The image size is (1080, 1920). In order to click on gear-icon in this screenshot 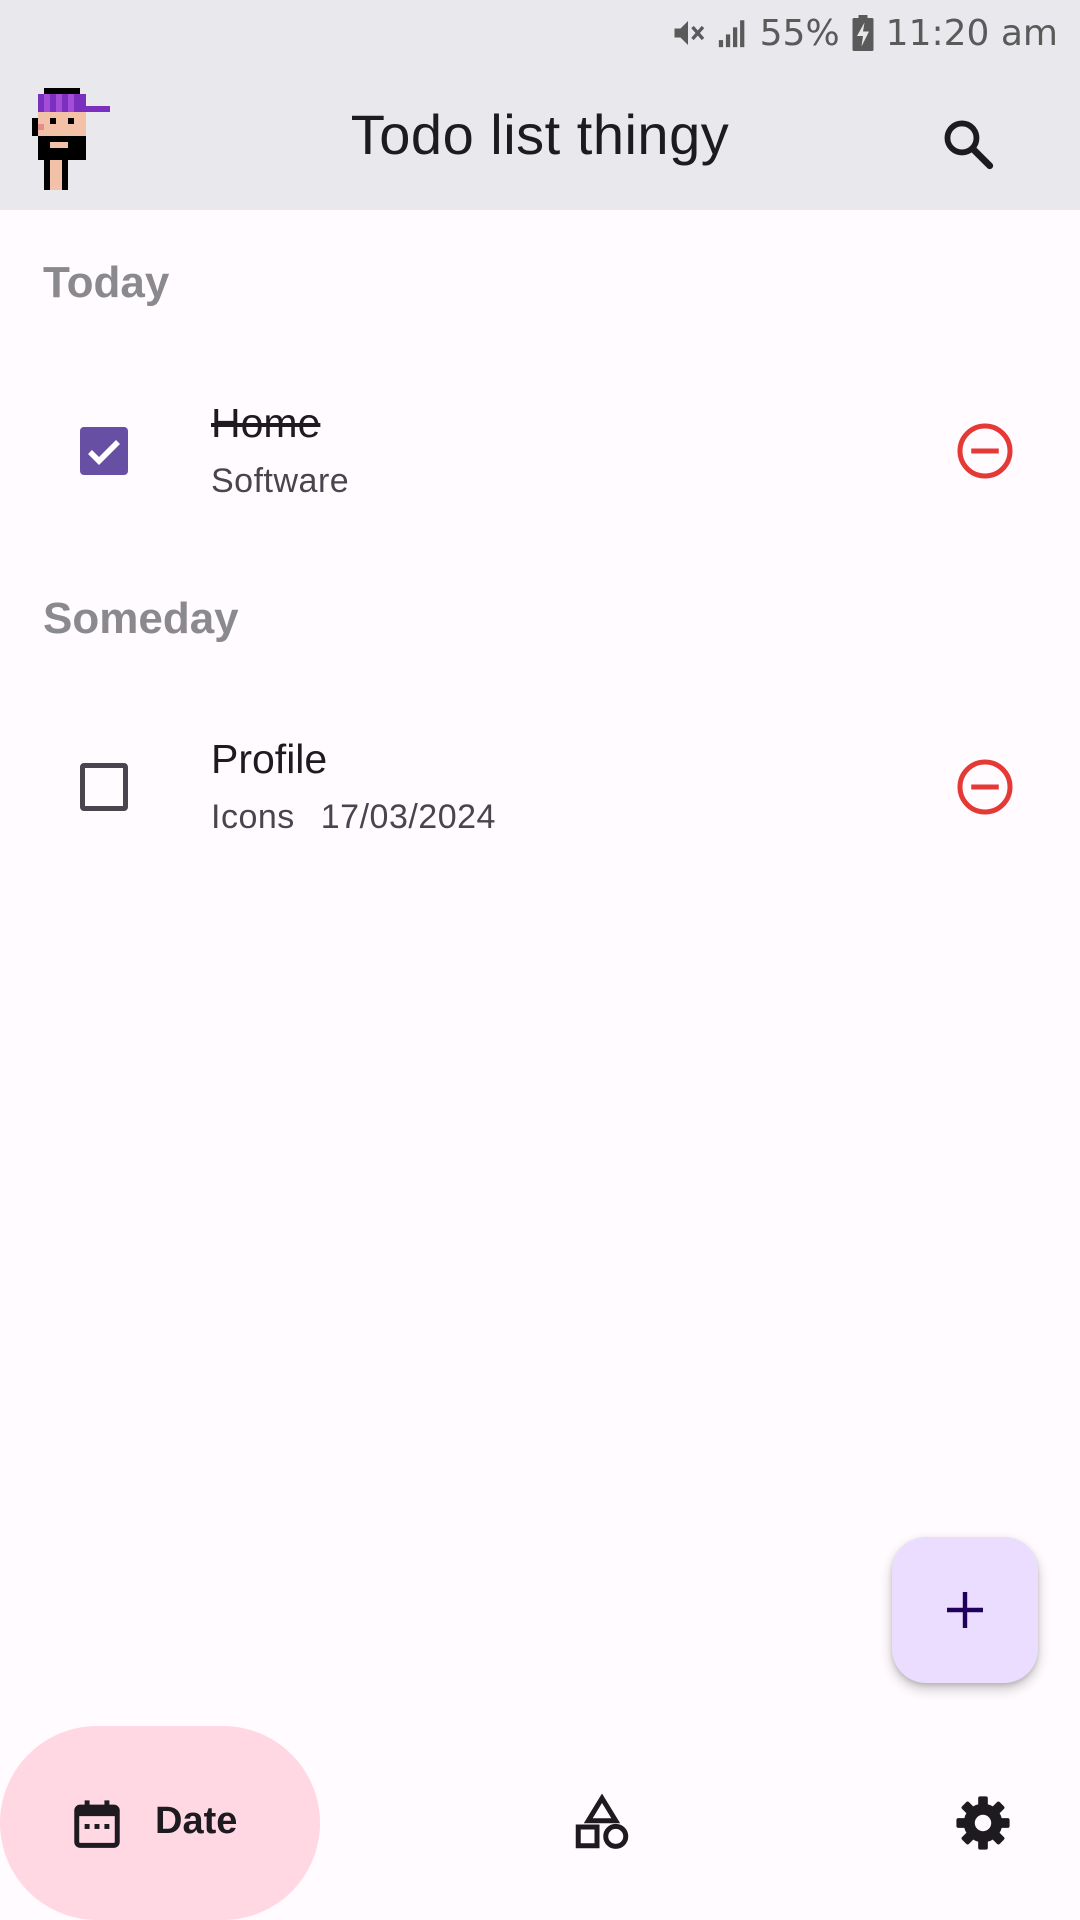, I will do `click(983, 1823)`.